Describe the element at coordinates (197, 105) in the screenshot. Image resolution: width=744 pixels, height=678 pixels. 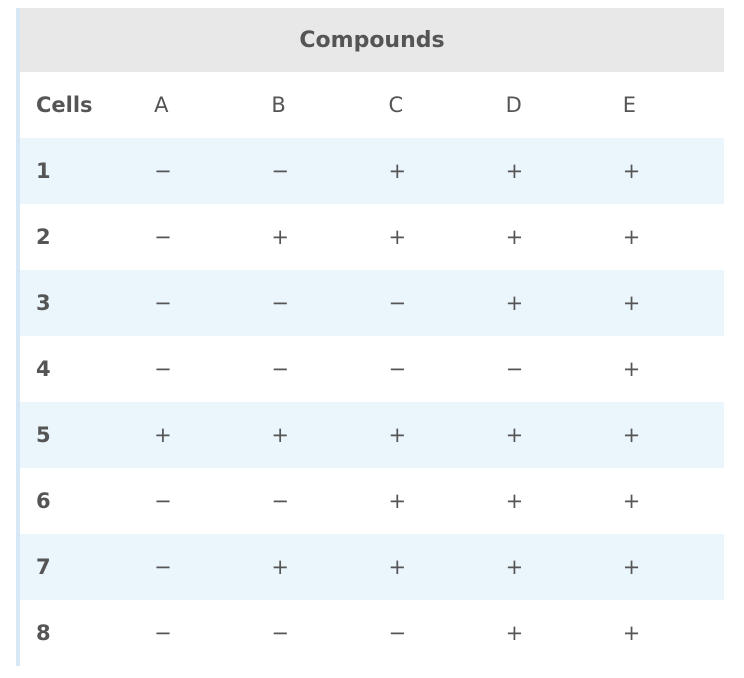
I see `column-header-a: A` at that location.